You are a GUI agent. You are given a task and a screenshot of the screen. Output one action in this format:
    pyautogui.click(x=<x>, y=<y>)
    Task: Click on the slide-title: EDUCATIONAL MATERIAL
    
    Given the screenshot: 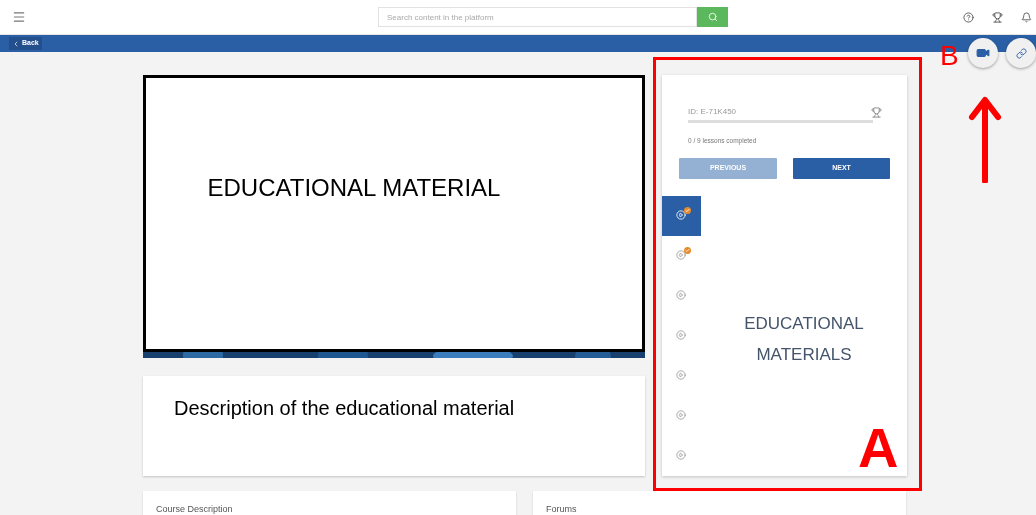 What is the action you would take?
    pyautogui.click(x=354, y=188)
    